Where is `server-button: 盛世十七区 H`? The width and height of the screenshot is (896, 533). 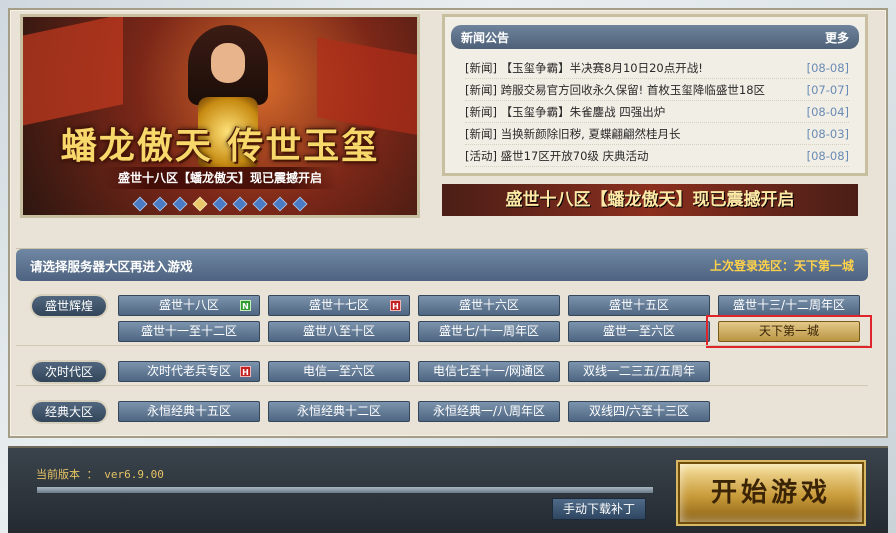 server-button: 盛世十七区 H is located at coordinates (339, 305).